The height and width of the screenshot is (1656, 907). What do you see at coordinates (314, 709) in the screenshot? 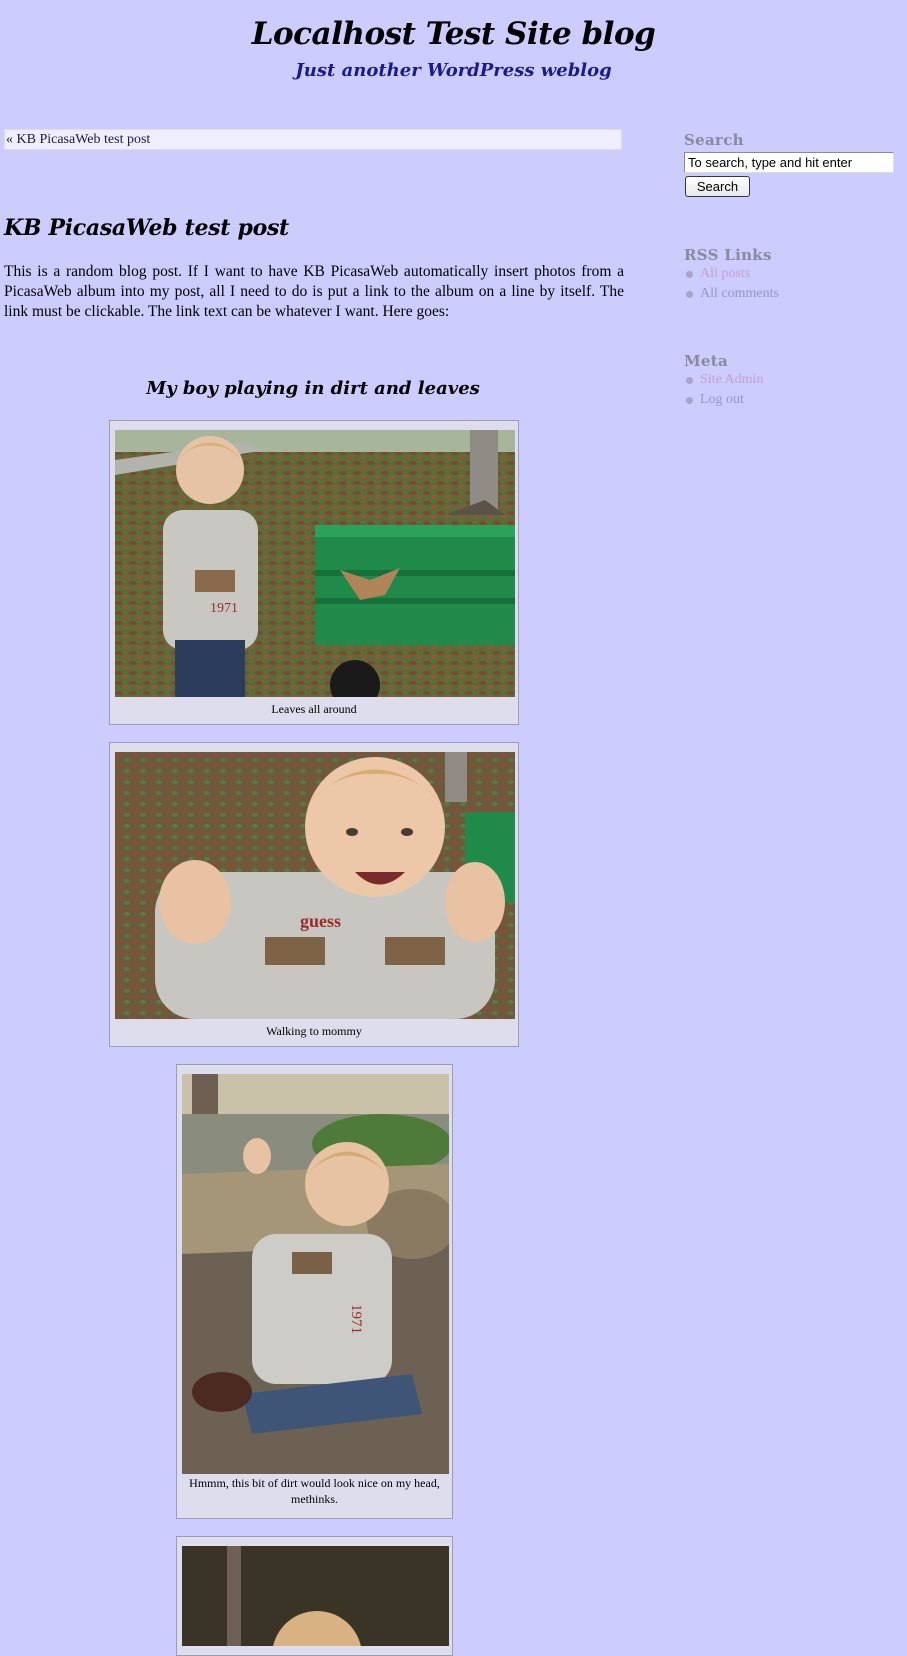
I see `photo-caption: Leaves all around` at bounding box center [314, 709].